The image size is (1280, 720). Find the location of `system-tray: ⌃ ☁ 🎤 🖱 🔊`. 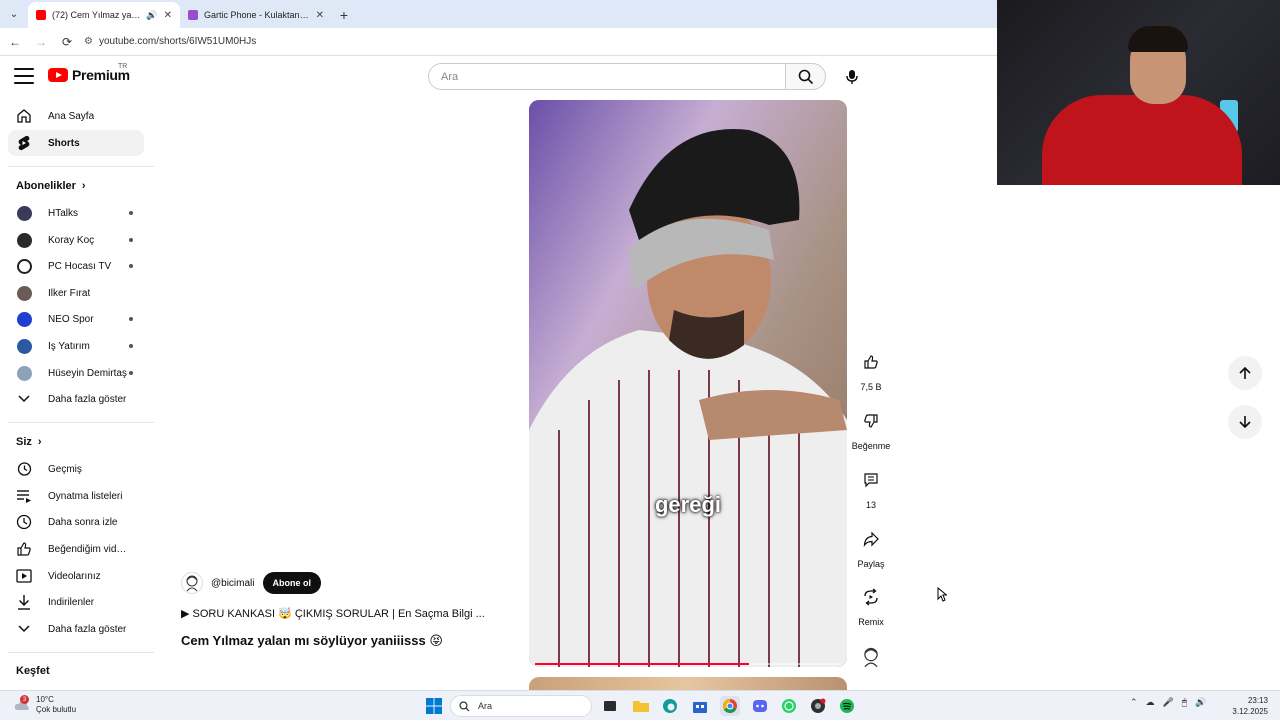

system-tray: ⌃ ☁ 🎤 🖱 🔊 is located at coordinates (1168, 702).